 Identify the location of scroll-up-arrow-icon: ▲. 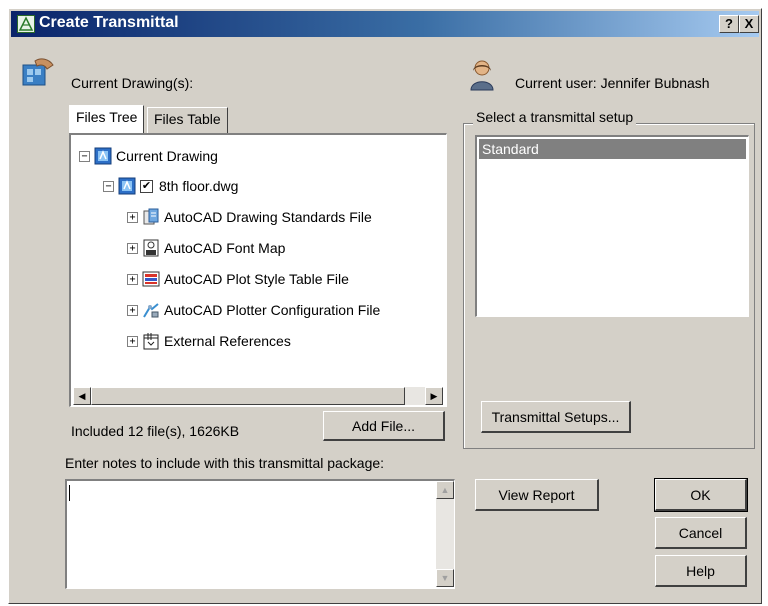
(445, 490).